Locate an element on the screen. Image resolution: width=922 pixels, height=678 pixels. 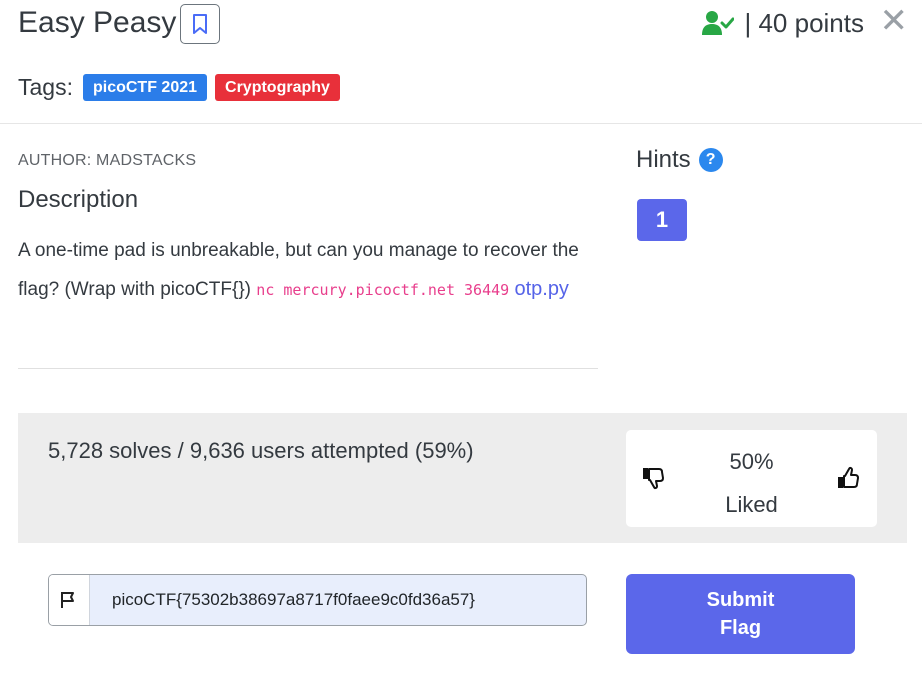
hints-label: Hints is located at coordinates (663, 159).